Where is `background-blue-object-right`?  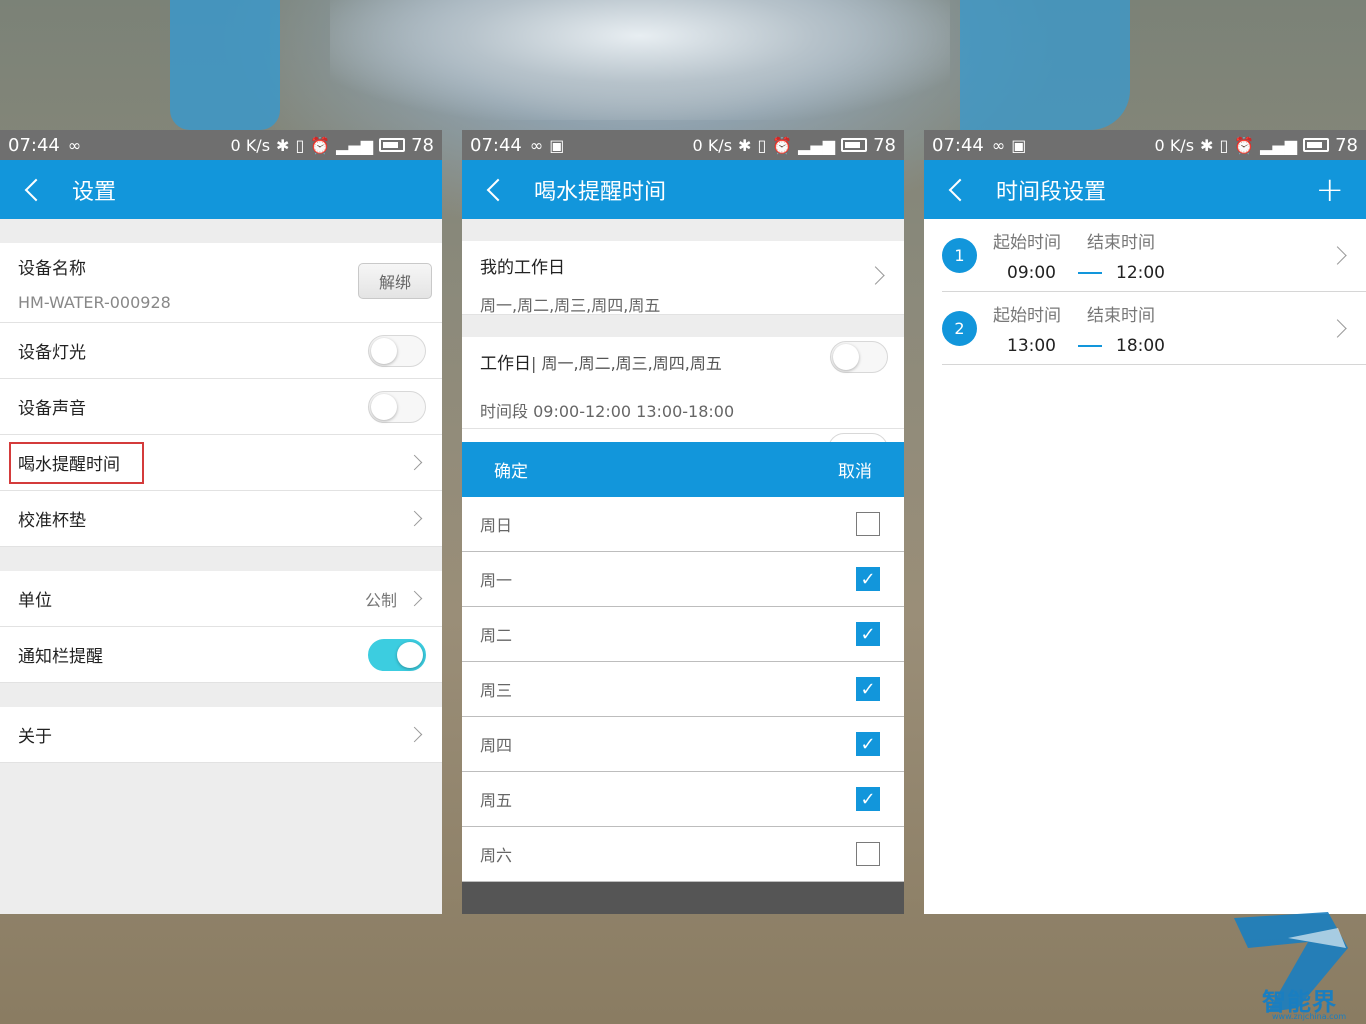 background-blue-object-right is located at coordinates (1045, 65).